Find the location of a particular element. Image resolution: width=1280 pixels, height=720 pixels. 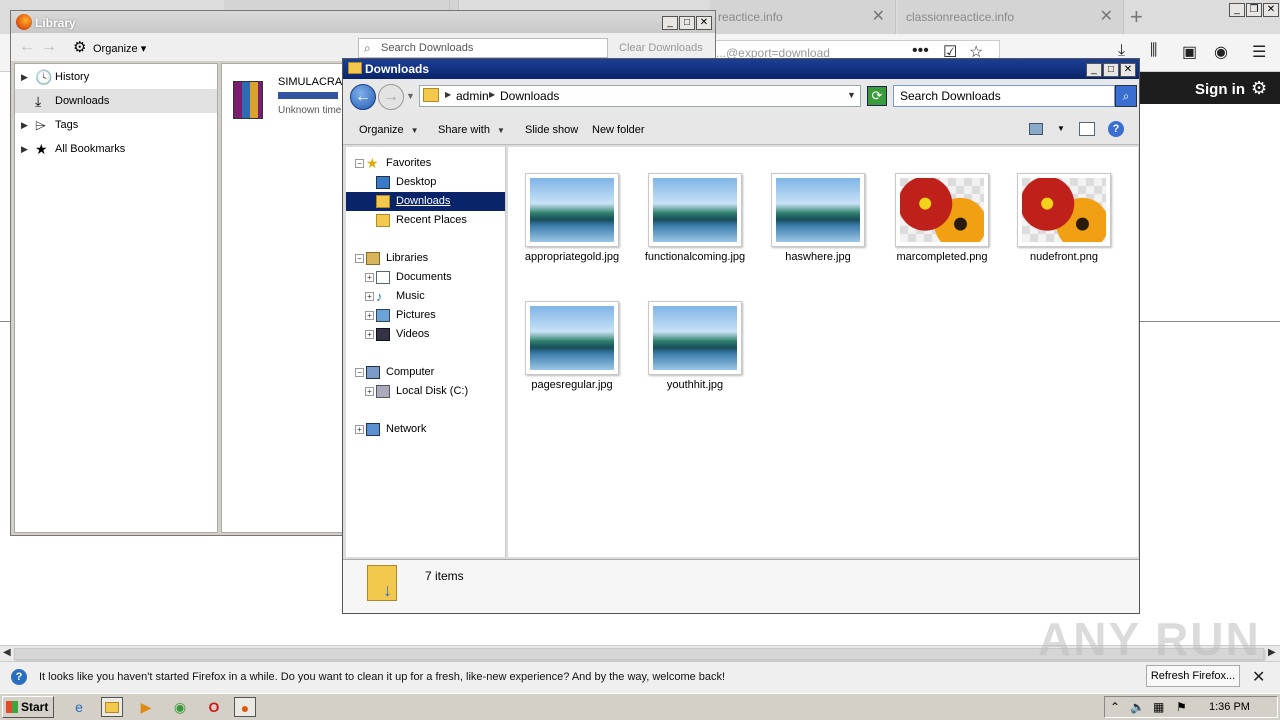

change-view-icon is located at coordinates (1036, 129).